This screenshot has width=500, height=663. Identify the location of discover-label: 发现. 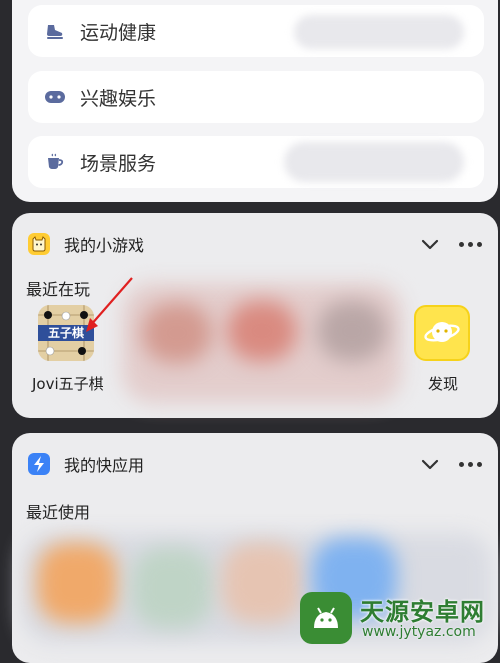
(443, 383).